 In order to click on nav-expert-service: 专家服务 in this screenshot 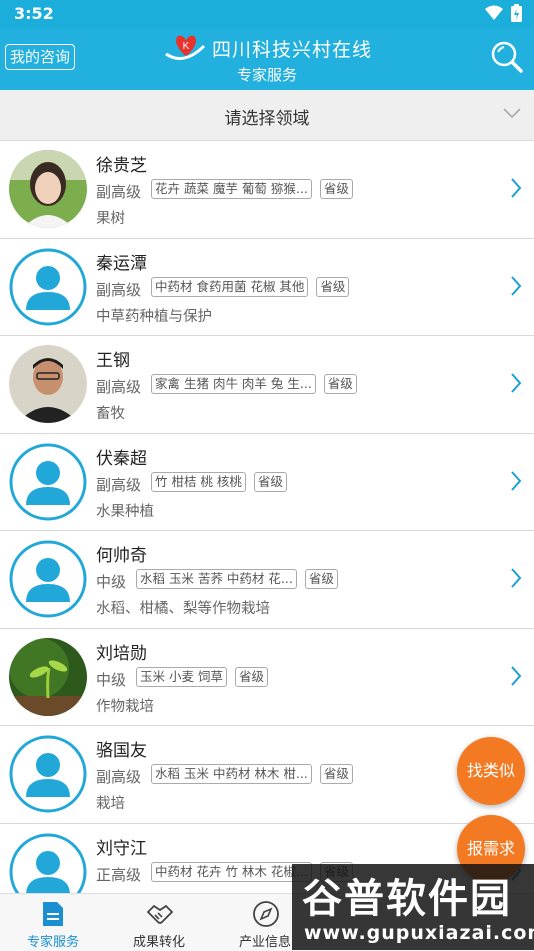, I will do `click(53, 922)`.